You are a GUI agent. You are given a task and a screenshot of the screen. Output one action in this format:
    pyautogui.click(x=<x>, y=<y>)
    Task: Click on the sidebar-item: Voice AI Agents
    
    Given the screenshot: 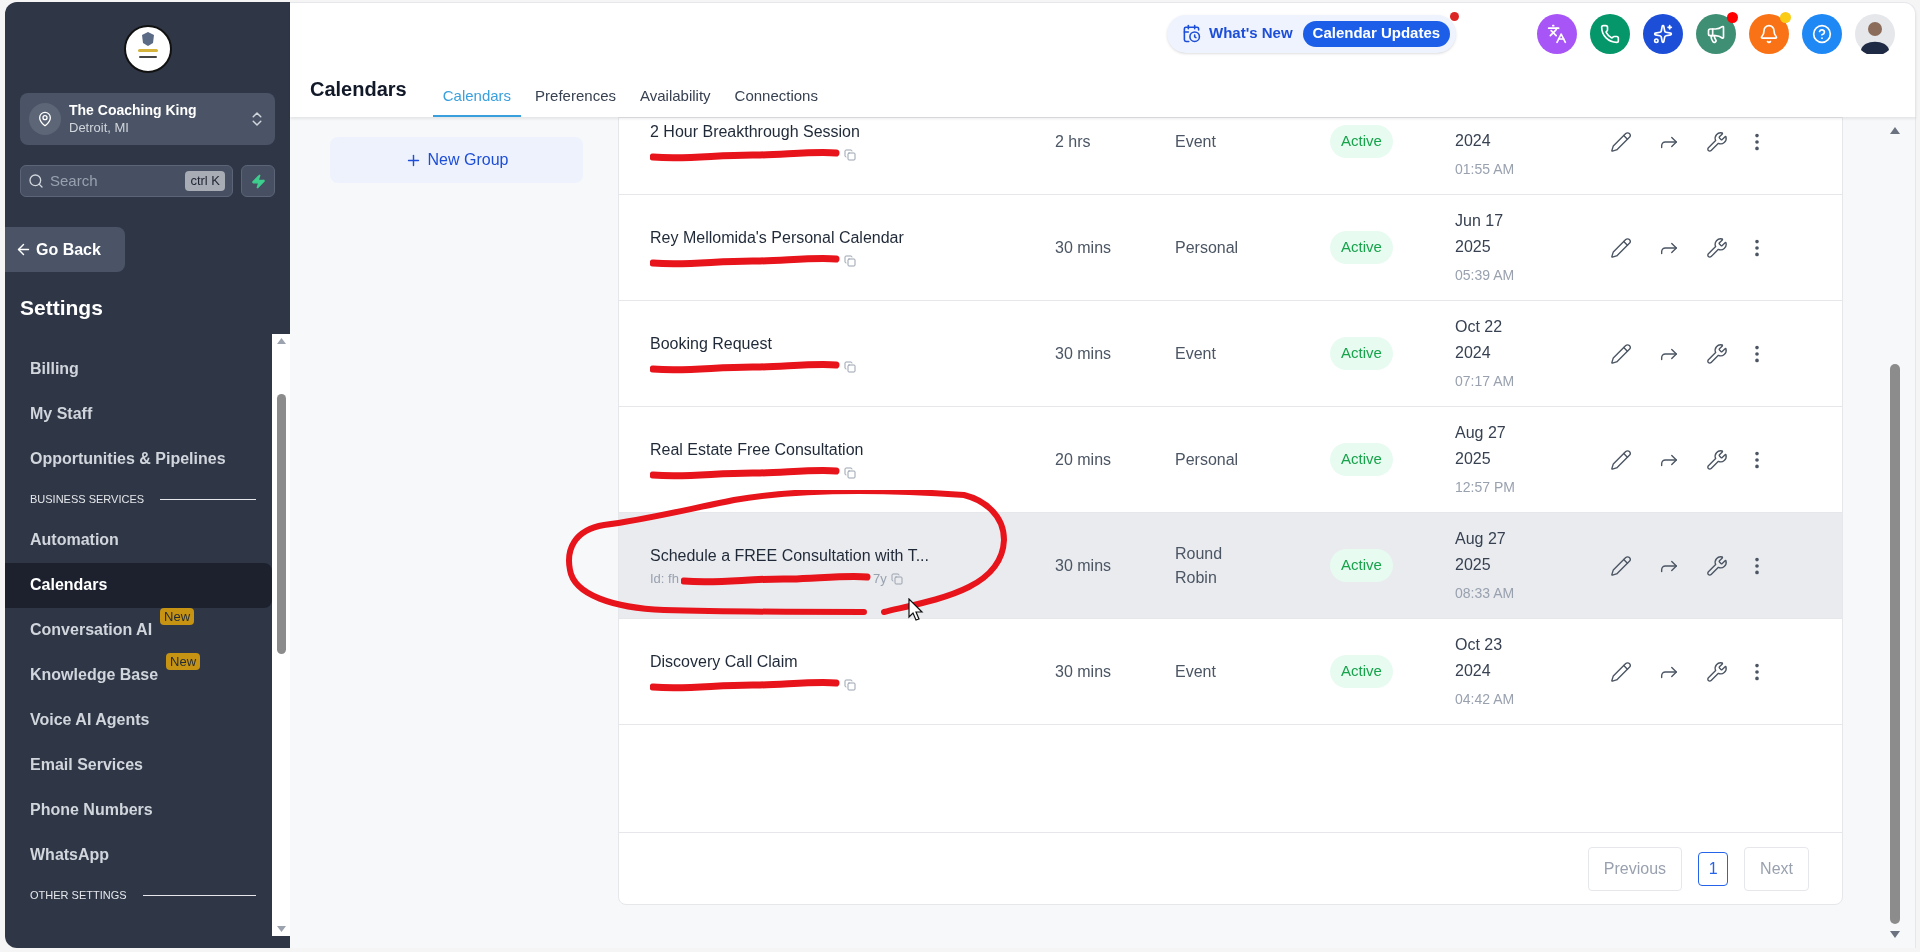 What is the action you would take?
    pyautogui.click(x=138, y=720)
    